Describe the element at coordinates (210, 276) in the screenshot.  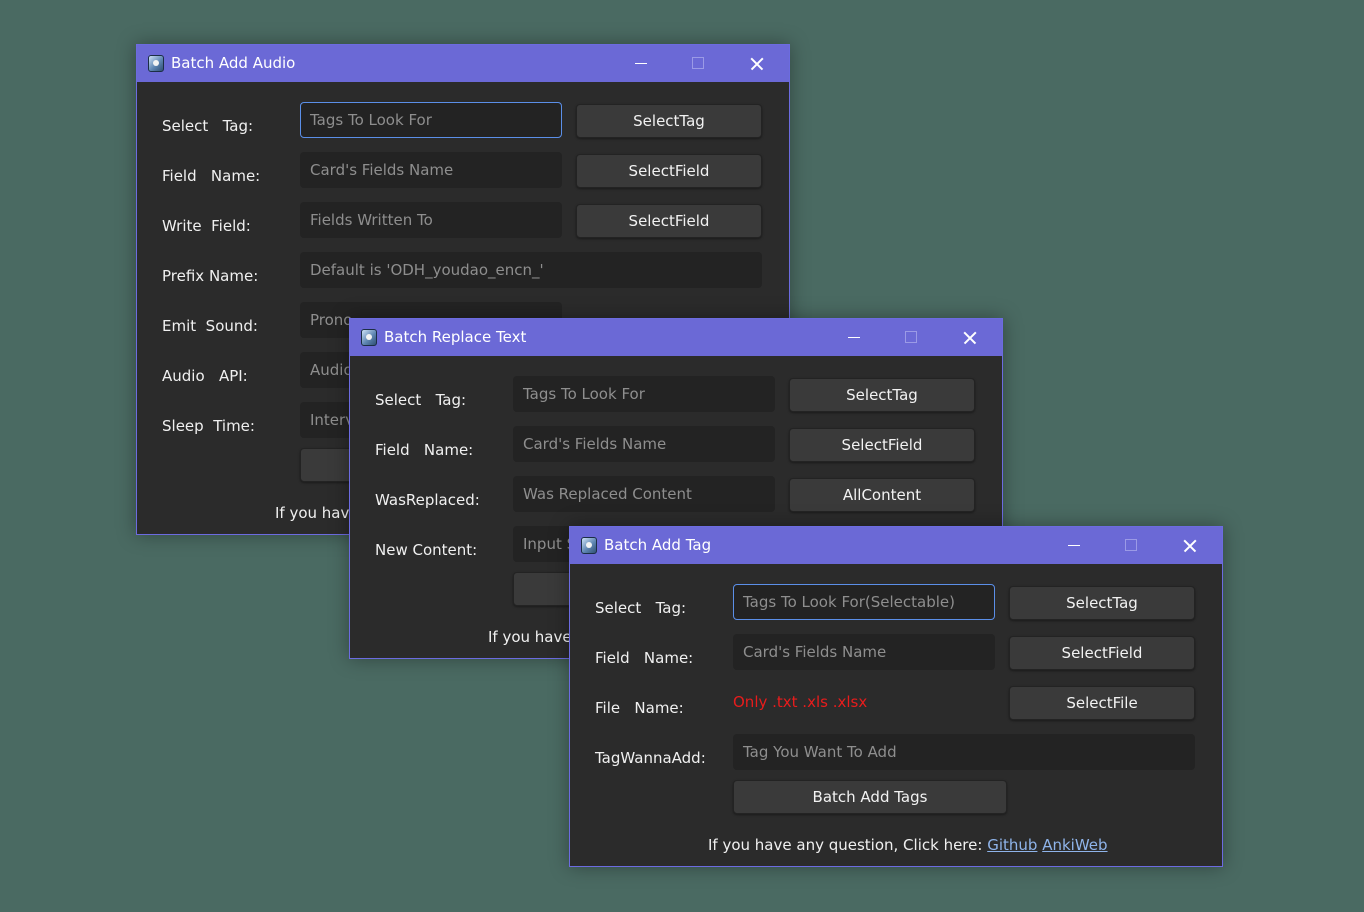
I see `prefix-name-label: Prefix Name:` at that location.